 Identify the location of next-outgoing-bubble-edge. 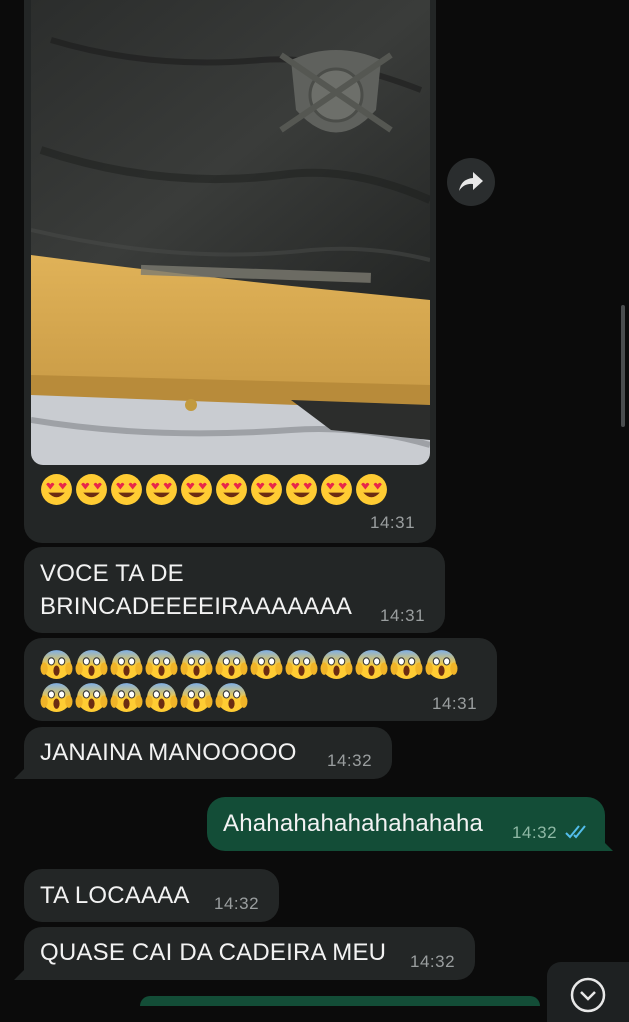
(340, 1001).